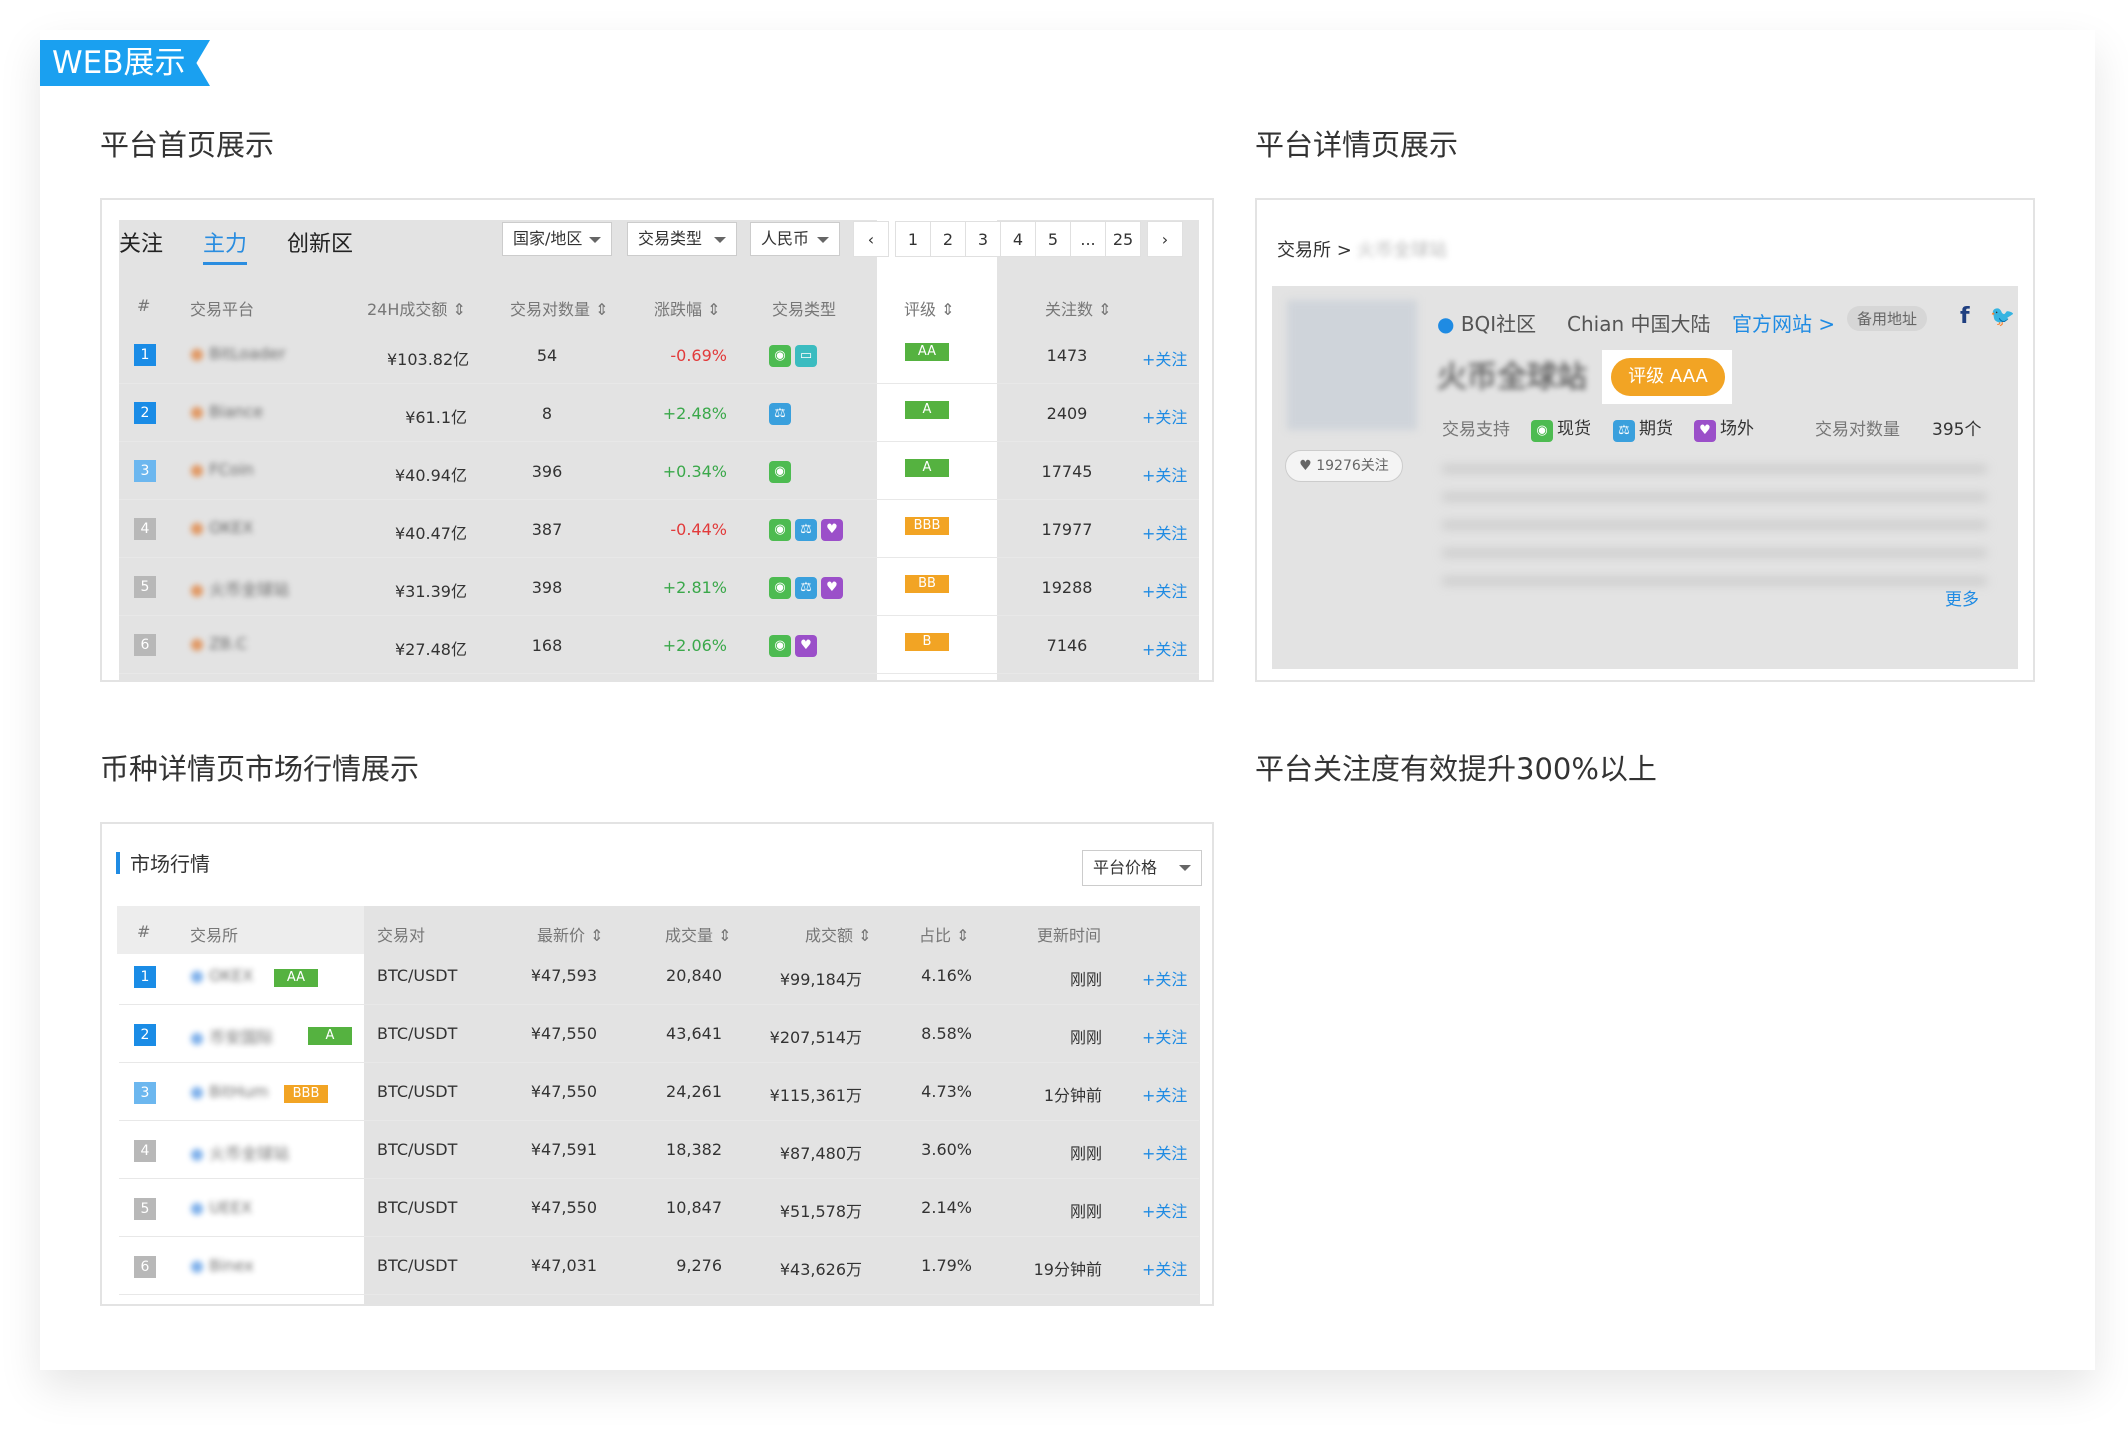  I want to click on platform-name: ● Biance, so click(226, 411).